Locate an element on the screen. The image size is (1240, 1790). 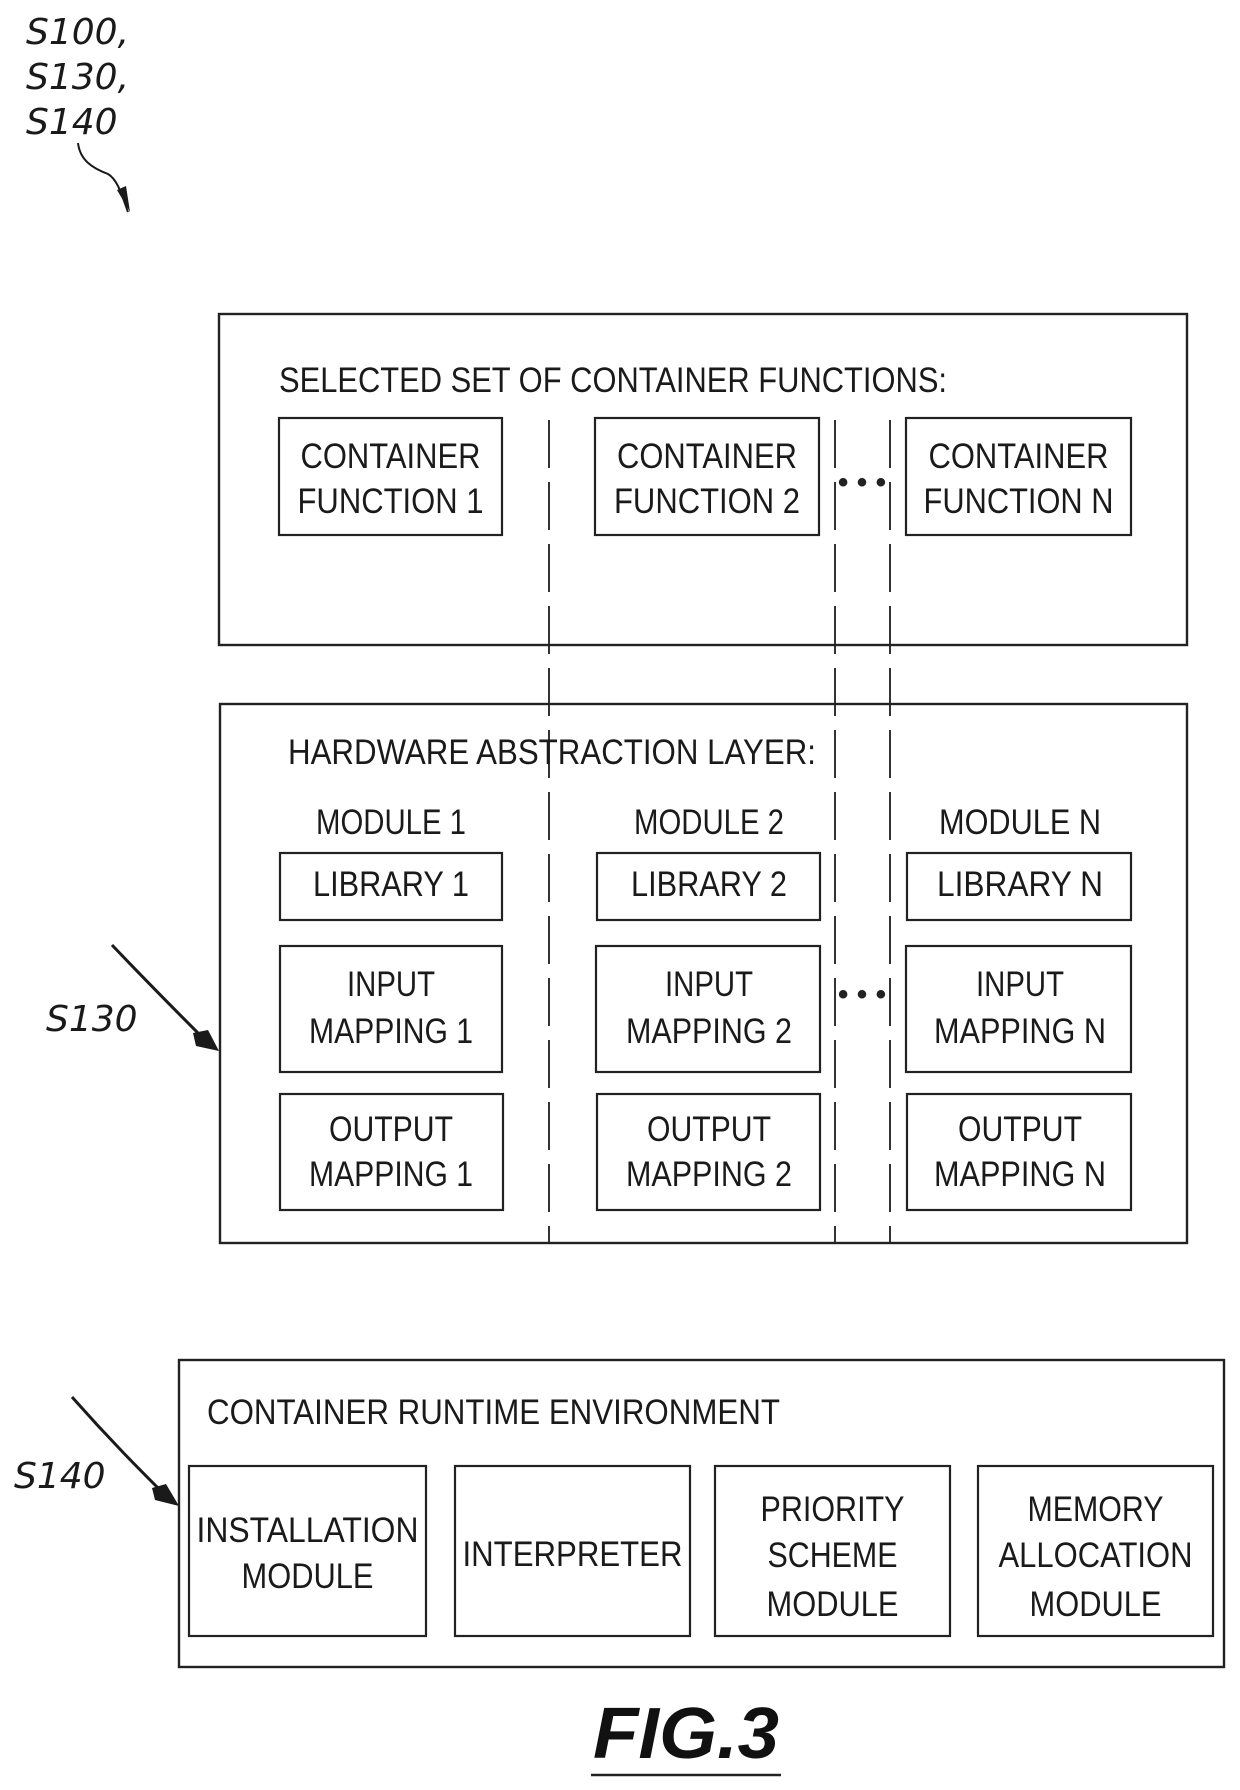
container-function-2-line1: CONTAINER is located at coordinates (707, 456).